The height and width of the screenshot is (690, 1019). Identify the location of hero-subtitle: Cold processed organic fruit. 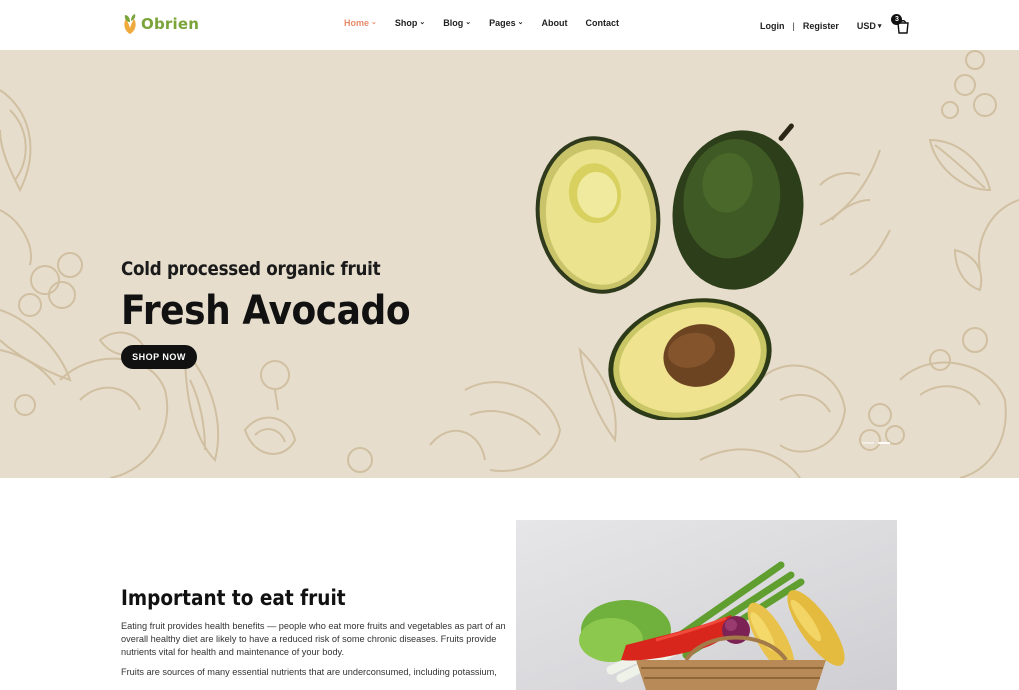
(251, 269).